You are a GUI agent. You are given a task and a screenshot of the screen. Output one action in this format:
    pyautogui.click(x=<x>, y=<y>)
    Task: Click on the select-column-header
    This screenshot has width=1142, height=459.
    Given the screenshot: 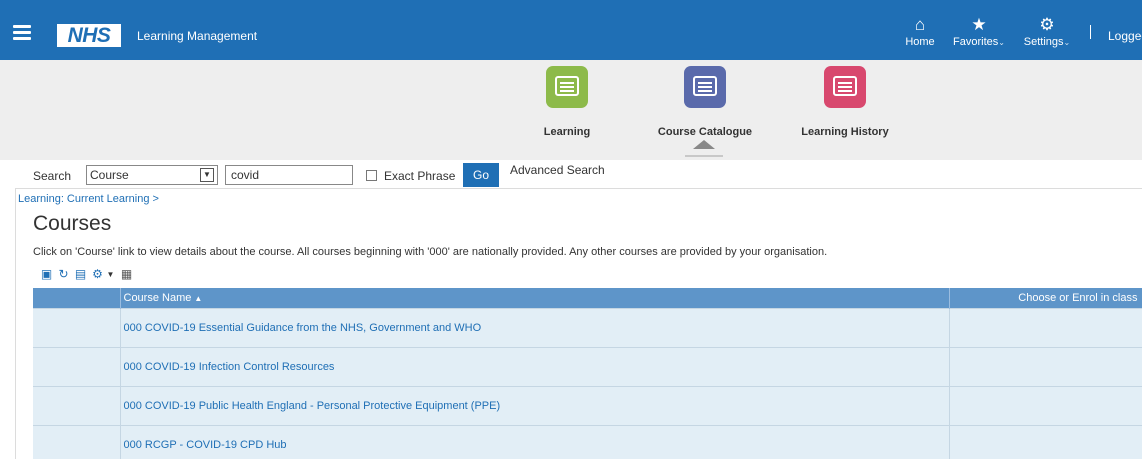 What is the action you would take?
    pyautogui.click(x=77, y=298)
    